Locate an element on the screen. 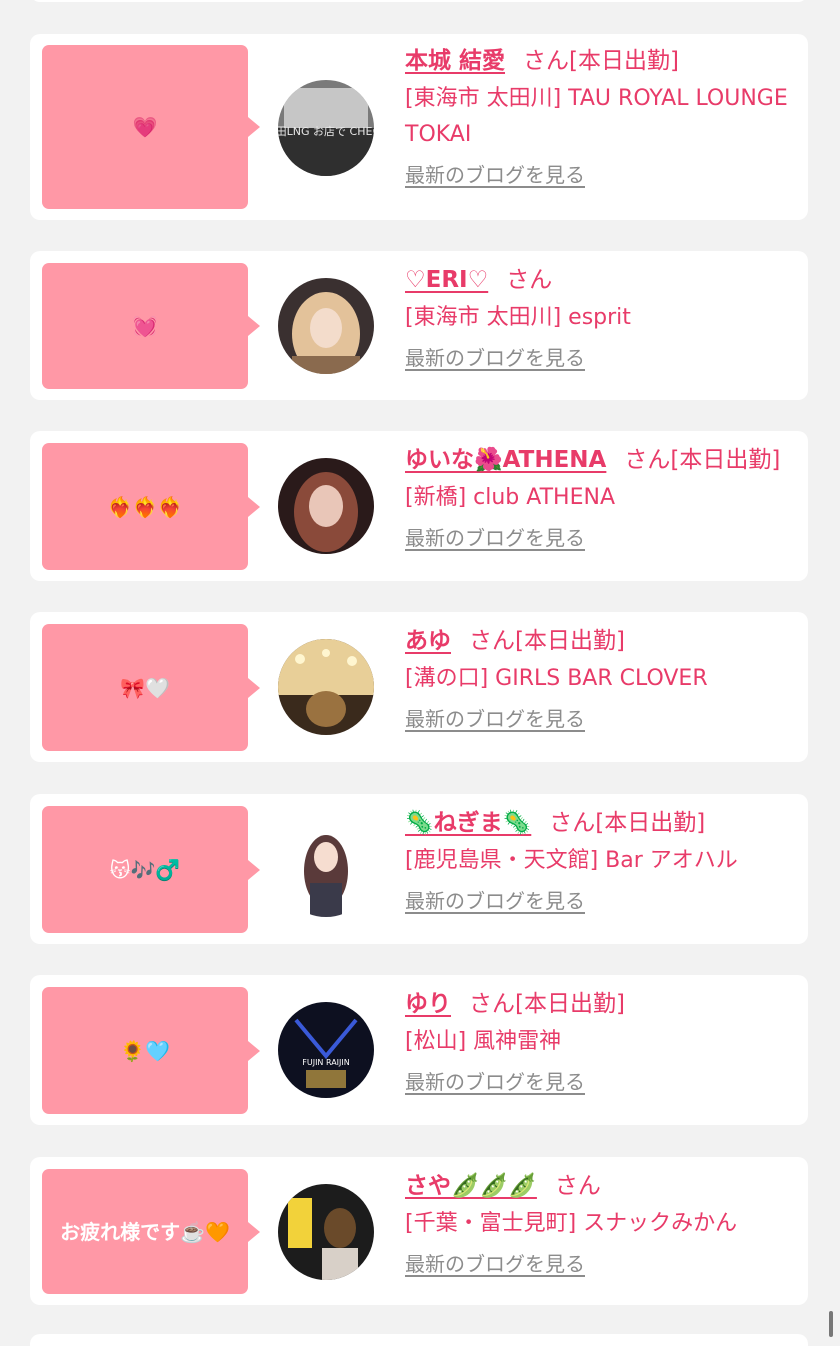 This screenshot has width=840, height=1346. message-bubble: 💗 is located at coordinates (151, 127).